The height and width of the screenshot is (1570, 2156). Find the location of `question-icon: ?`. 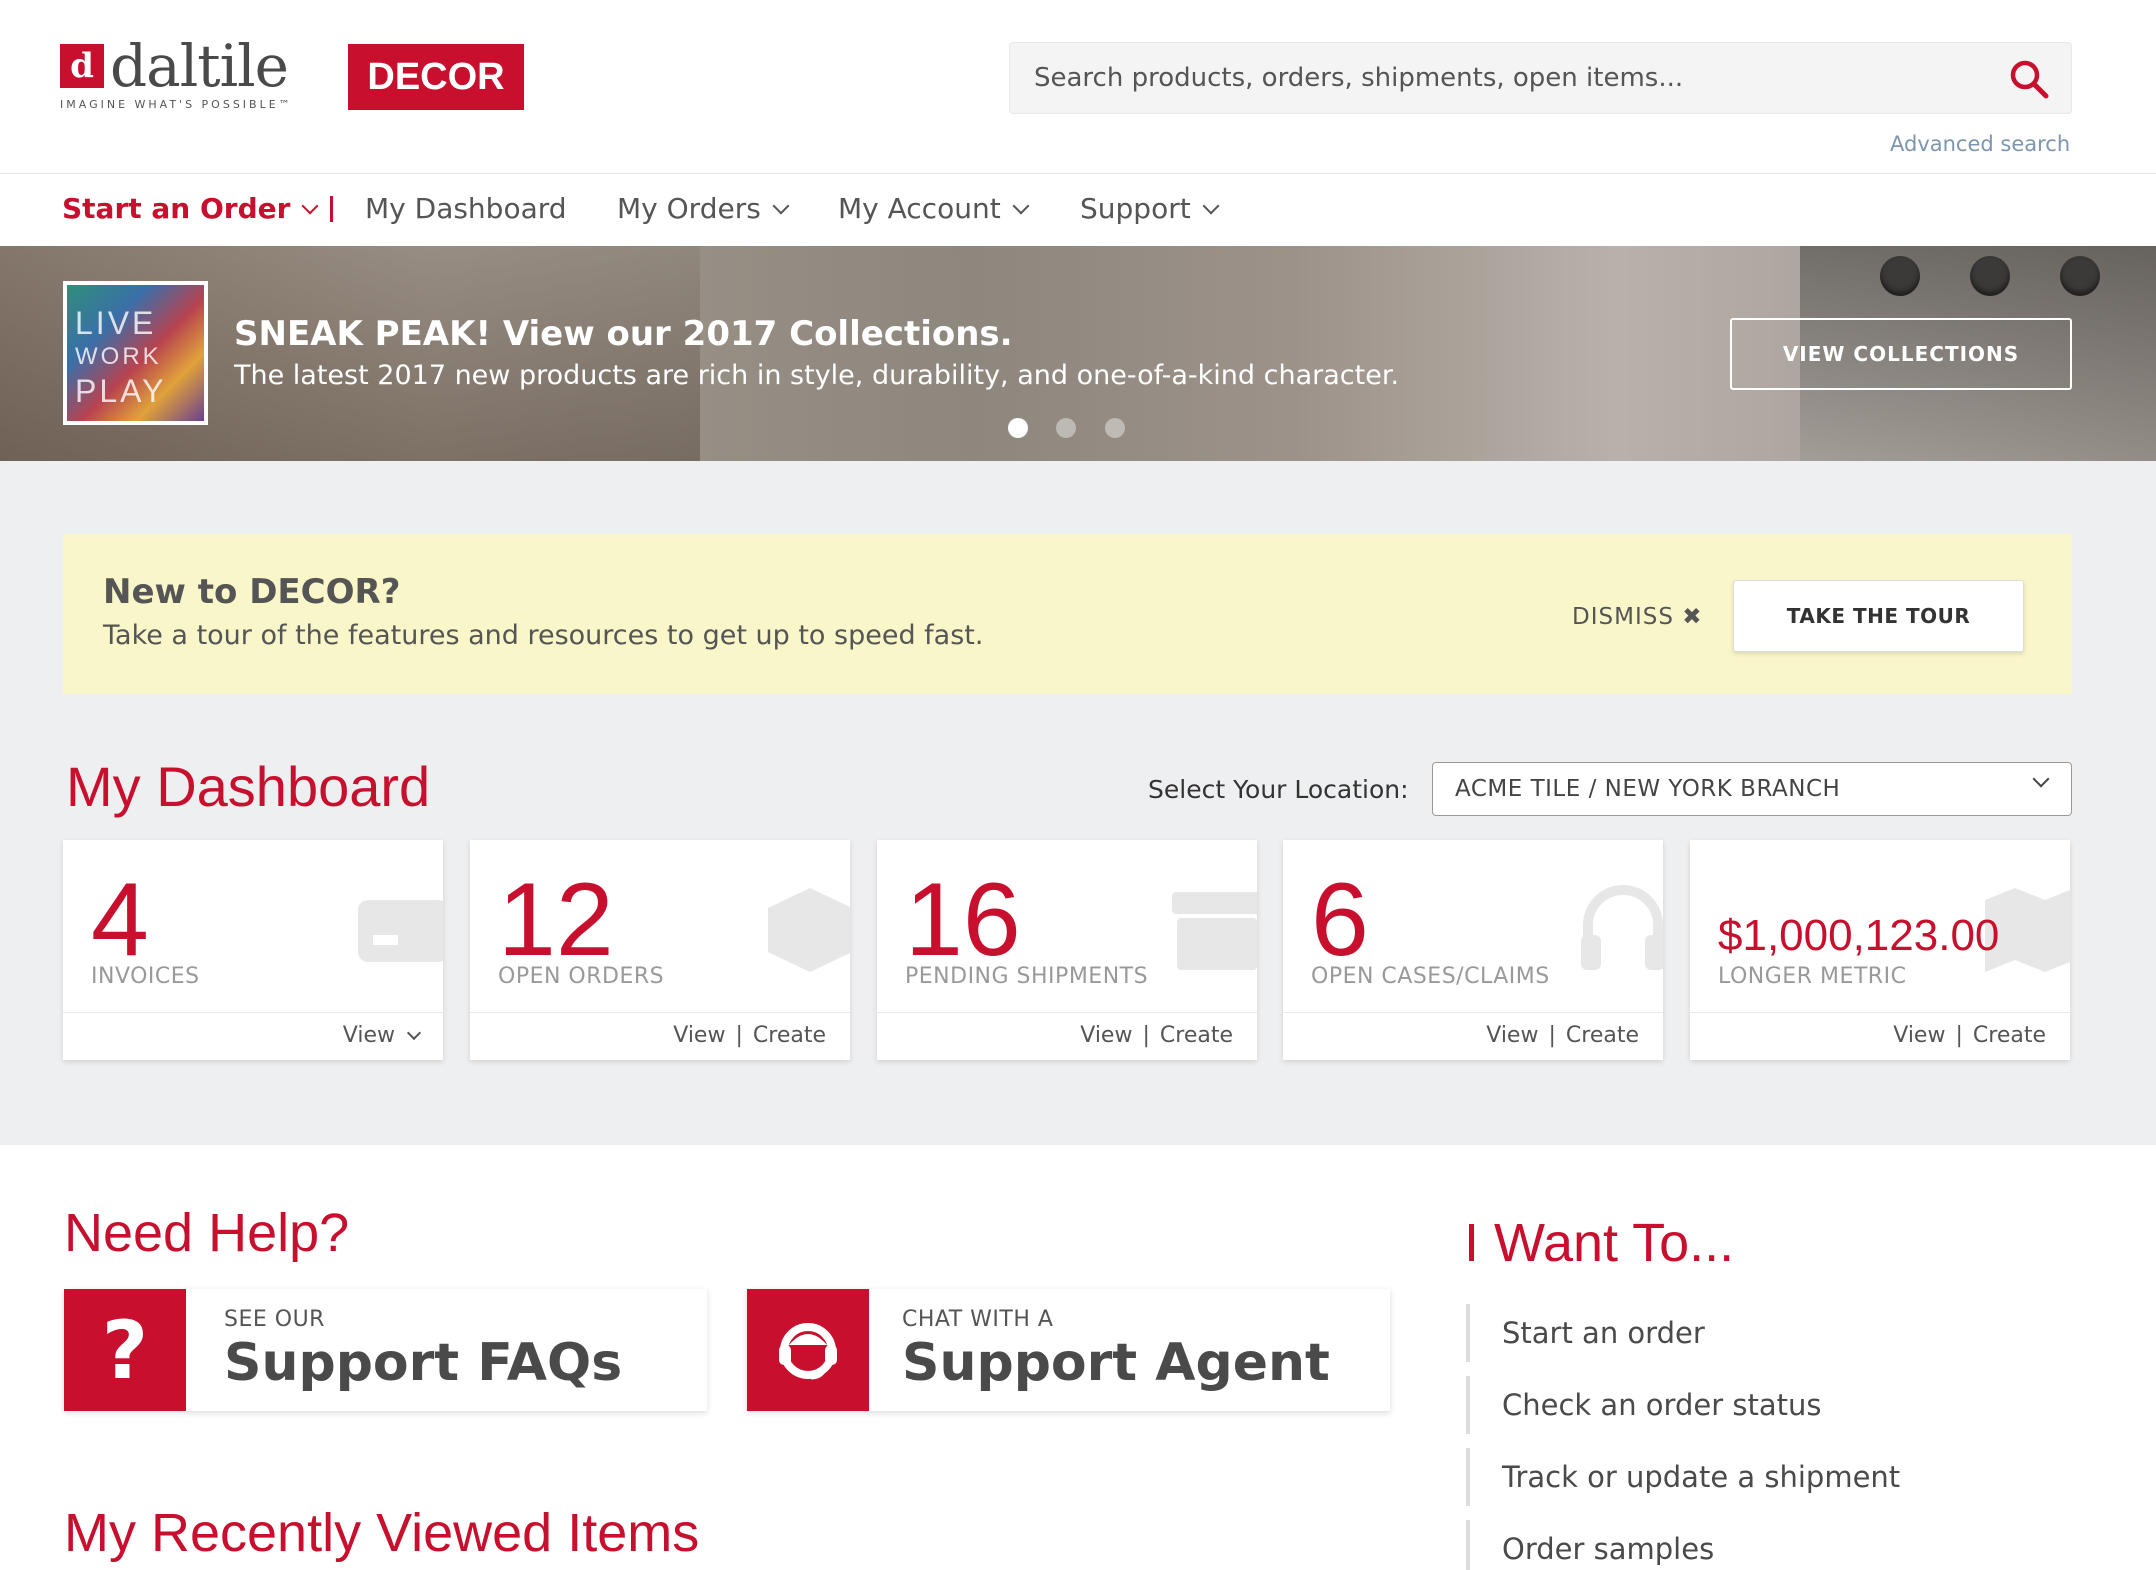

question-icon: ? is located at coordinates (125, 1350).